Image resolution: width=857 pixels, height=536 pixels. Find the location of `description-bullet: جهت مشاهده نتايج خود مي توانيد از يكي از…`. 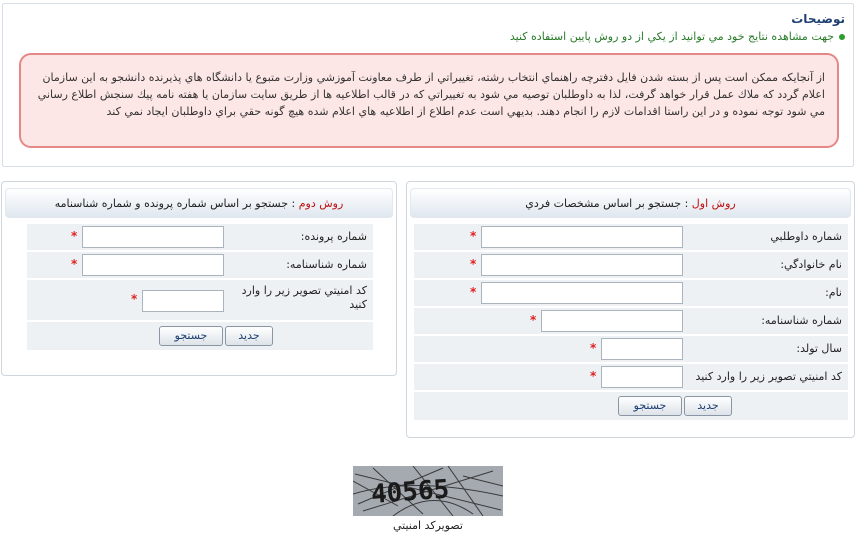

description-bullet: جهت مشاهده نتايج خود مي توانيد از يكي از… is located at coordinates (677, 36).